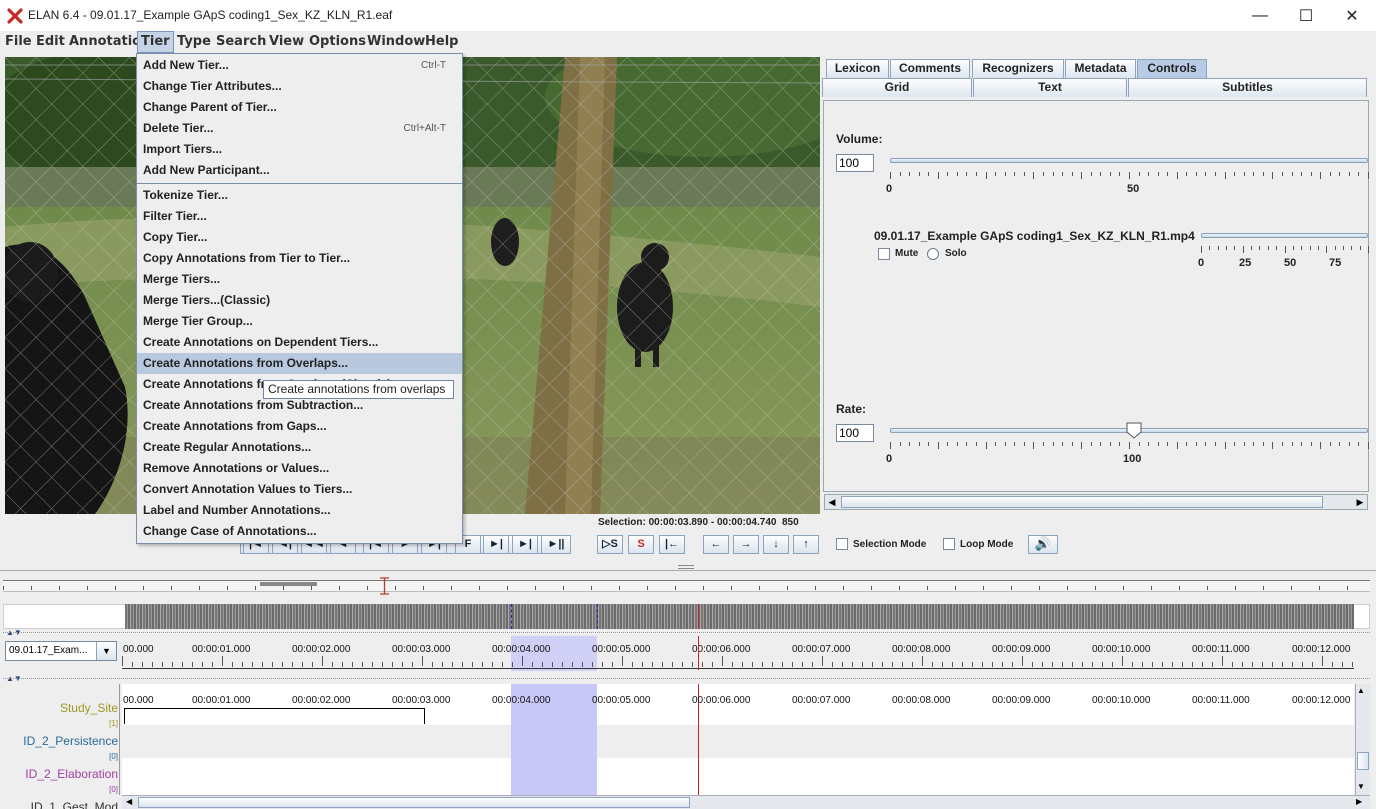  I want to click on menu-search: Search, so click(241, 42).